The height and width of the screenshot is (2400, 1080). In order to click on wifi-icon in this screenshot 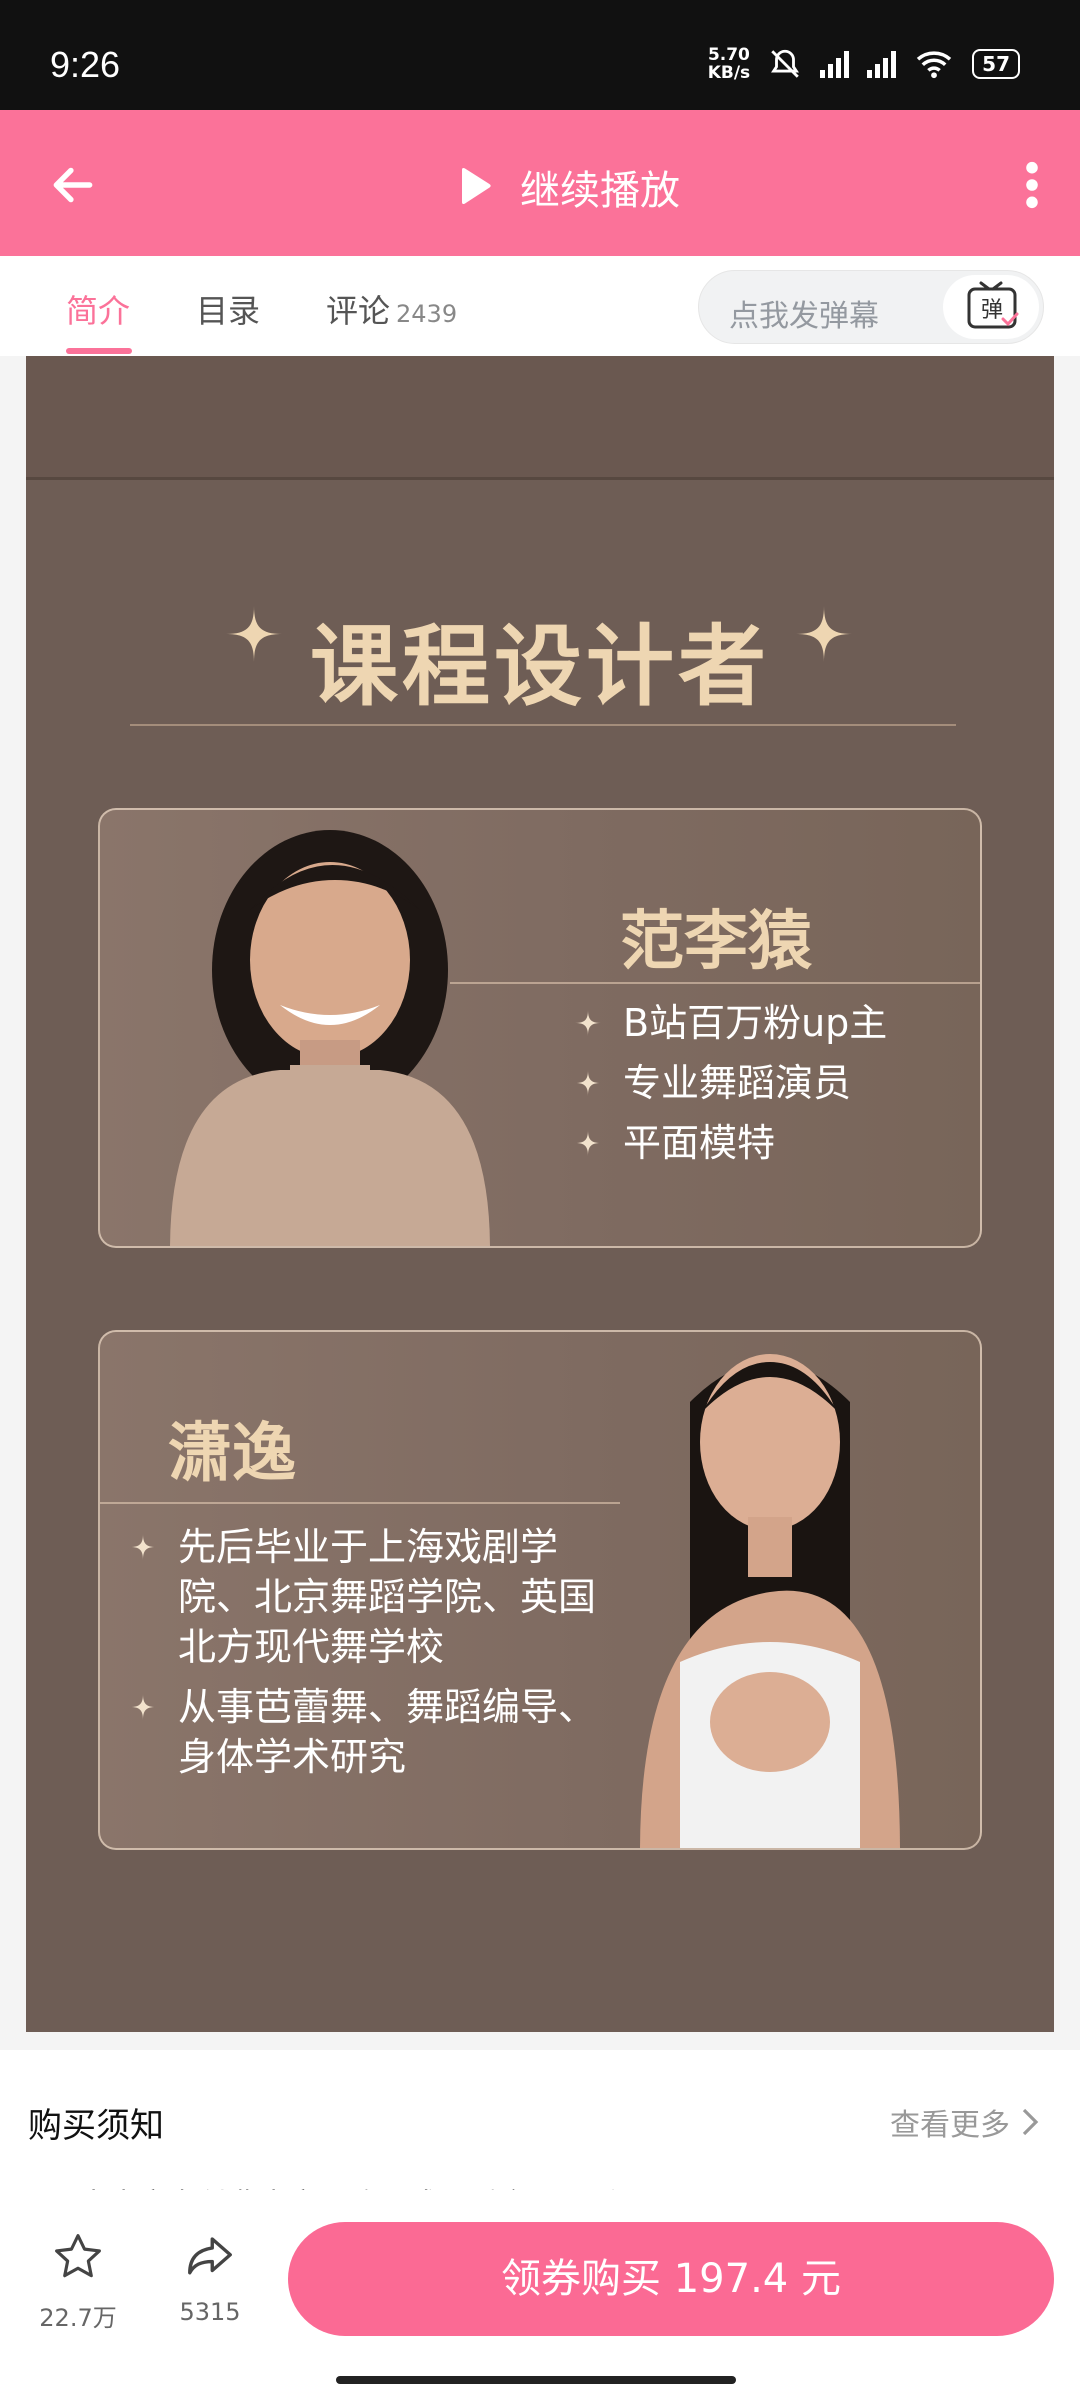, I will do `click(934, 65)`.